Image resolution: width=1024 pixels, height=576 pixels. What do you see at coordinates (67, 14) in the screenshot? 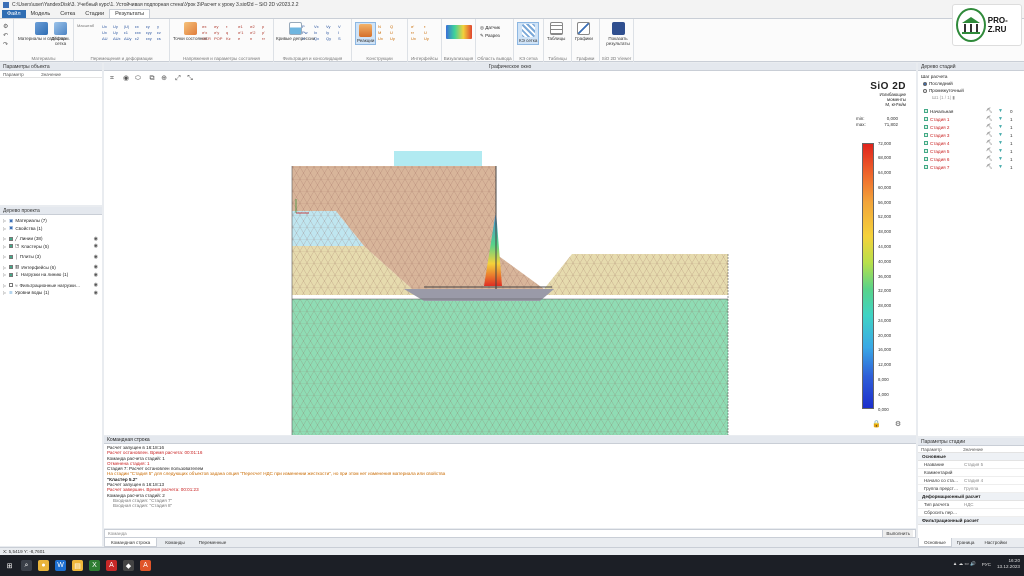
I see `tab-mesh: Сетка` at bounding box center [67, 14].